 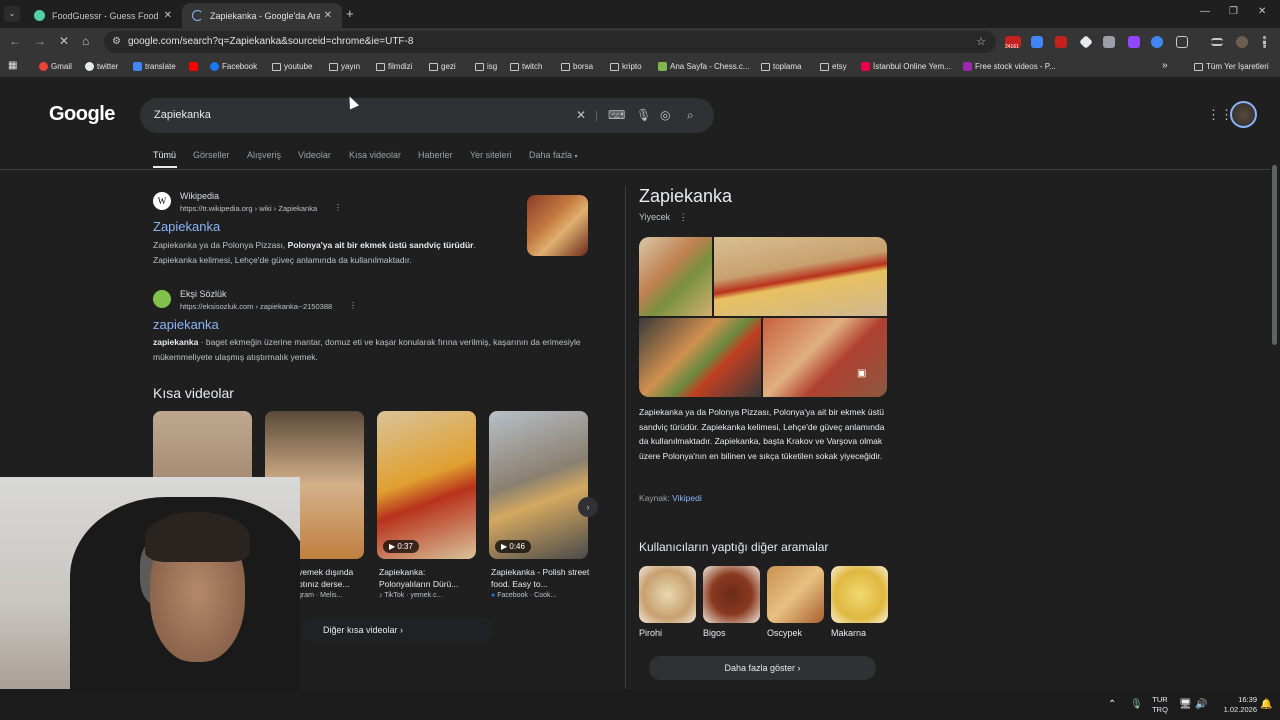 What do you see at coordinates (833, 66) in the screenshot?
I see `bookmark-folder-etsy: etsy` at bounding box center [833, 66].